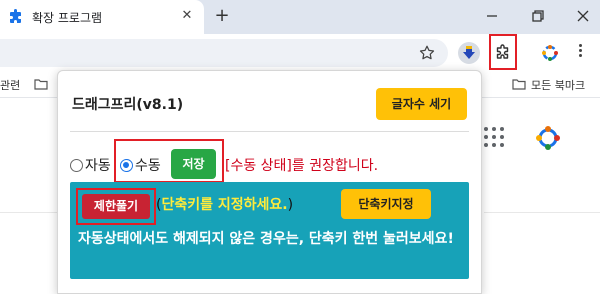 The width and height of the screenshot is (600, 294). I want to click on manual-mode-radio, so click(126, 165).